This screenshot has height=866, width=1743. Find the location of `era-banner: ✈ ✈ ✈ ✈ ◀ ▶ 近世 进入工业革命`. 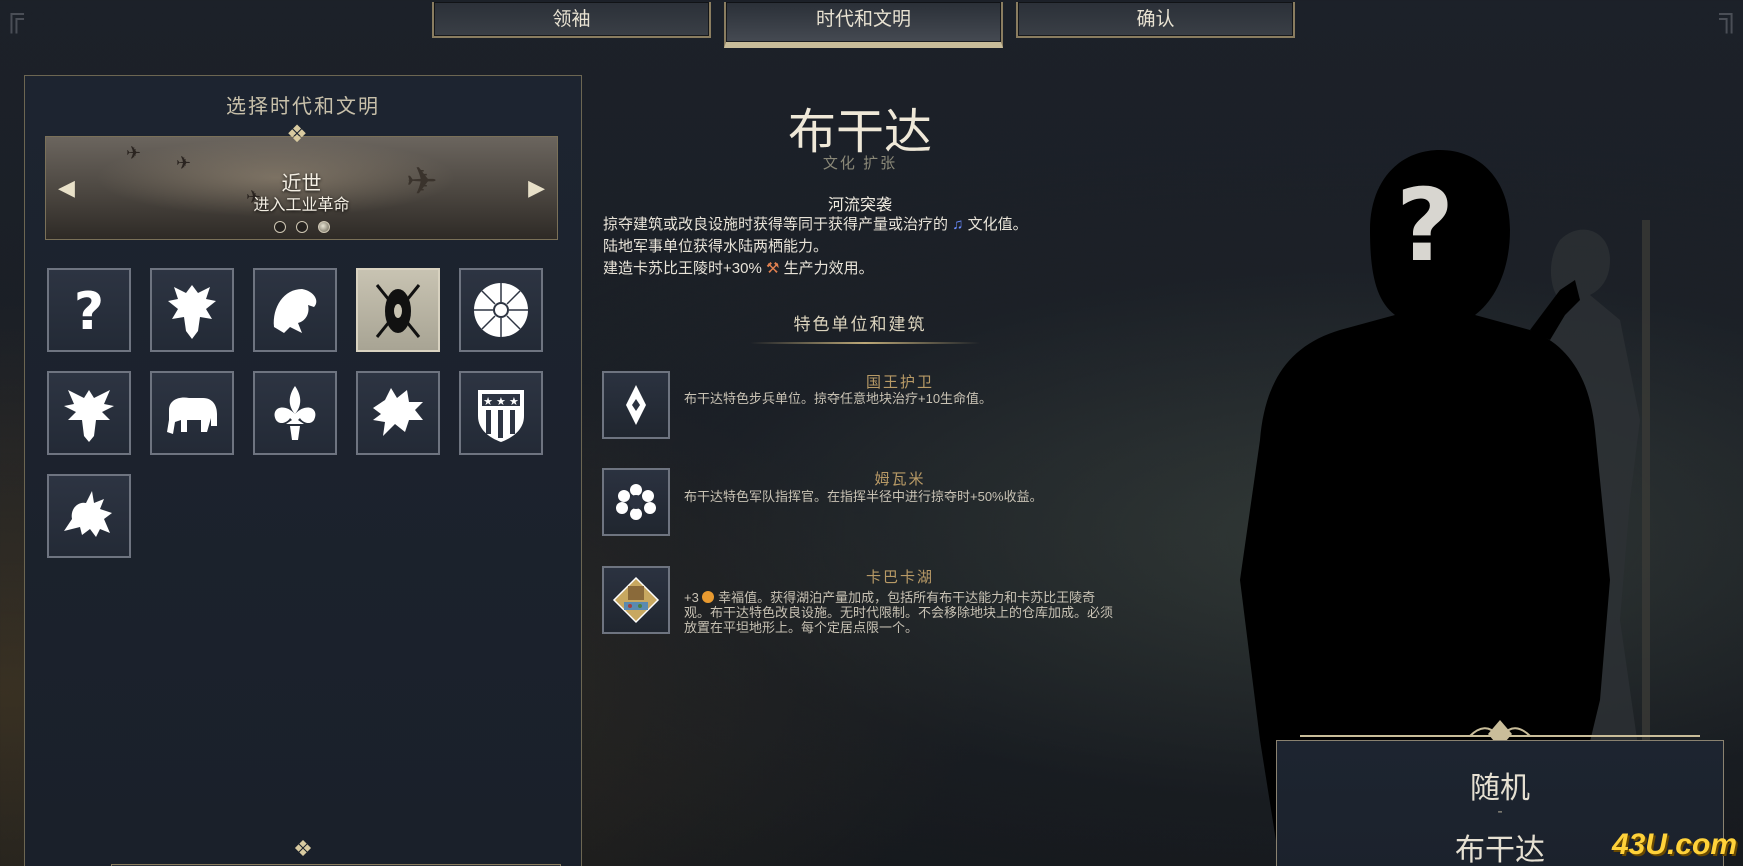

era-banner: ✈ ✈ ✈ ✈ ◀ ▶ 近世 进入工业革命 is located at coordinates (301, 188).